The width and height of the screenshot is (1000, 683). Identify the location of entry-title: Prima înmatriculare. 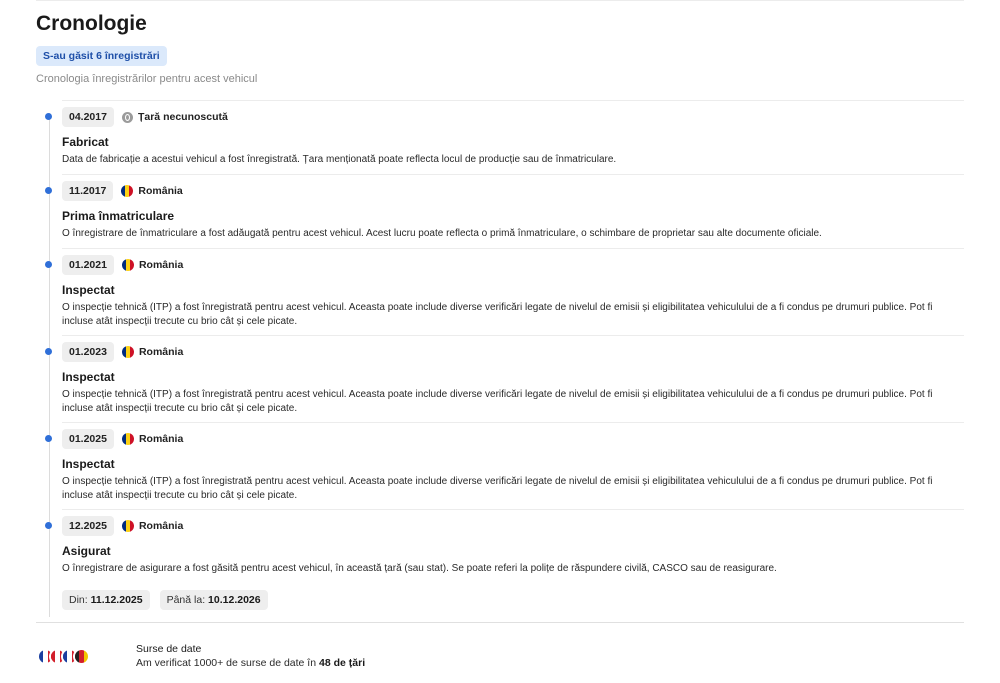
(118, 216).